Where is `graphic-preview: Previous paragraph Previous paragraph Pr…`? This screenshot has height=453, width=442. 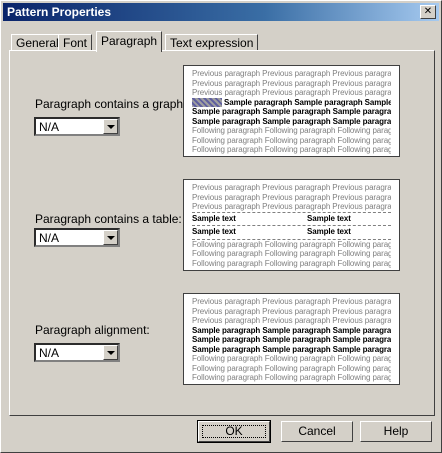
graphic-preview: Previous paragraph Previous paragraph Pr… is located at coordinates (291, 111).